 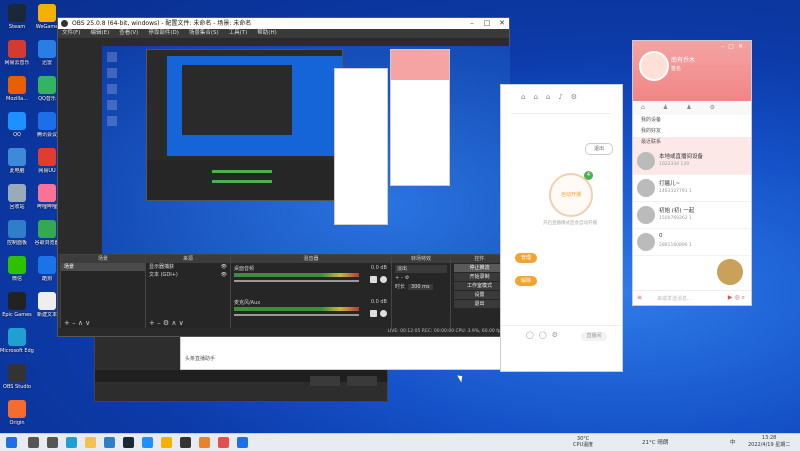 What do you see at coordinates (421, 269) in the screenshot?
I see `transition-select: 淡出` at bounding box center [421, 269].